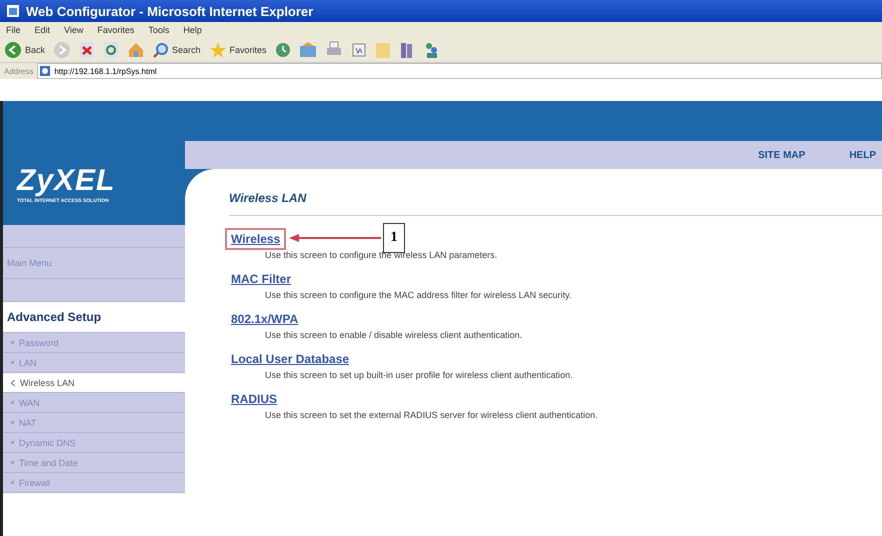 This screenshot has width=882, height=536. What do you see at coordinates (74, 30) in the screenshot?
I see `menu-item: View` at bounding box center [74, 30].